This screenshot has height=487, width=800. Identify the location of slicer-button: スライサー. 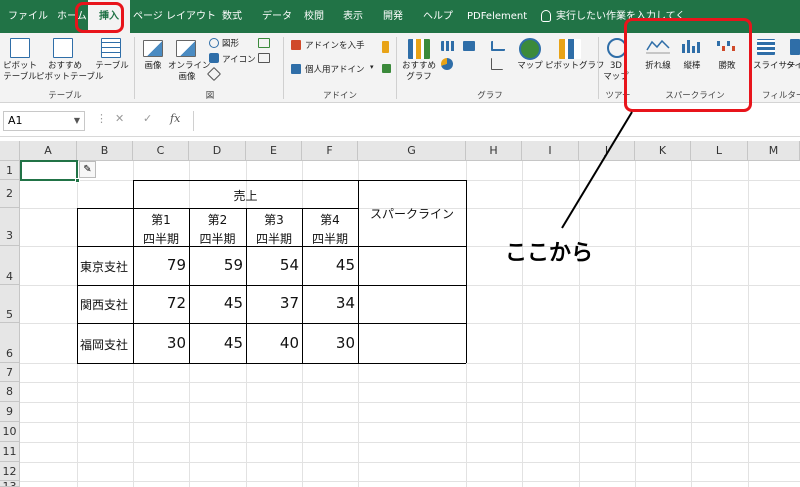
(774, 66).